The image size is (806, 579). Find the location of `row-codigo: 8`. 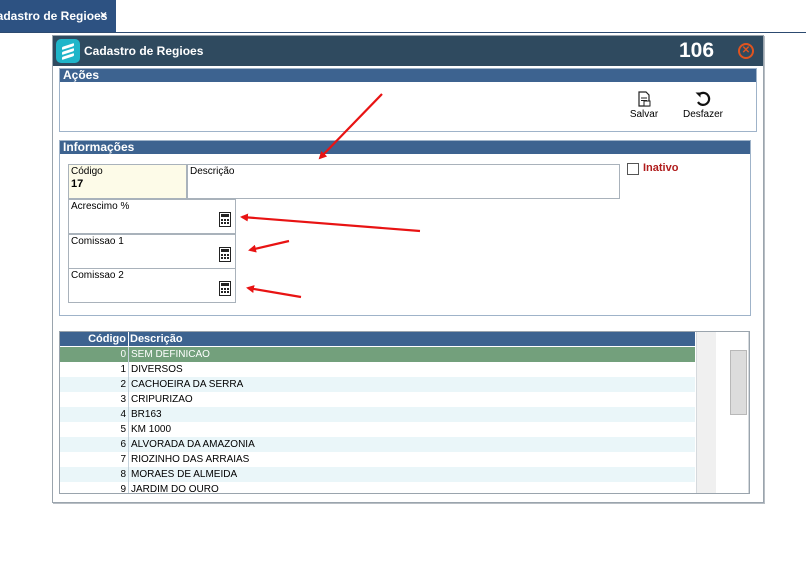

row-codigo: 8 is located at coordinates (123, 474).